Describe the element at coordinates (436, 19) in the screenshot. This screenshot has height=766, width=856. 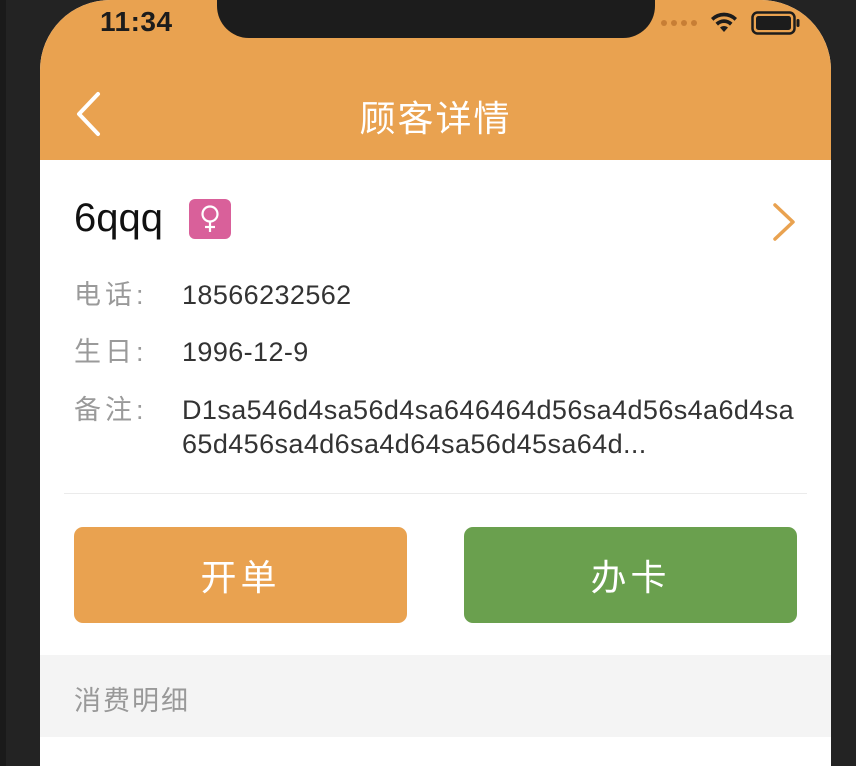
I see `device-notch` at that location.